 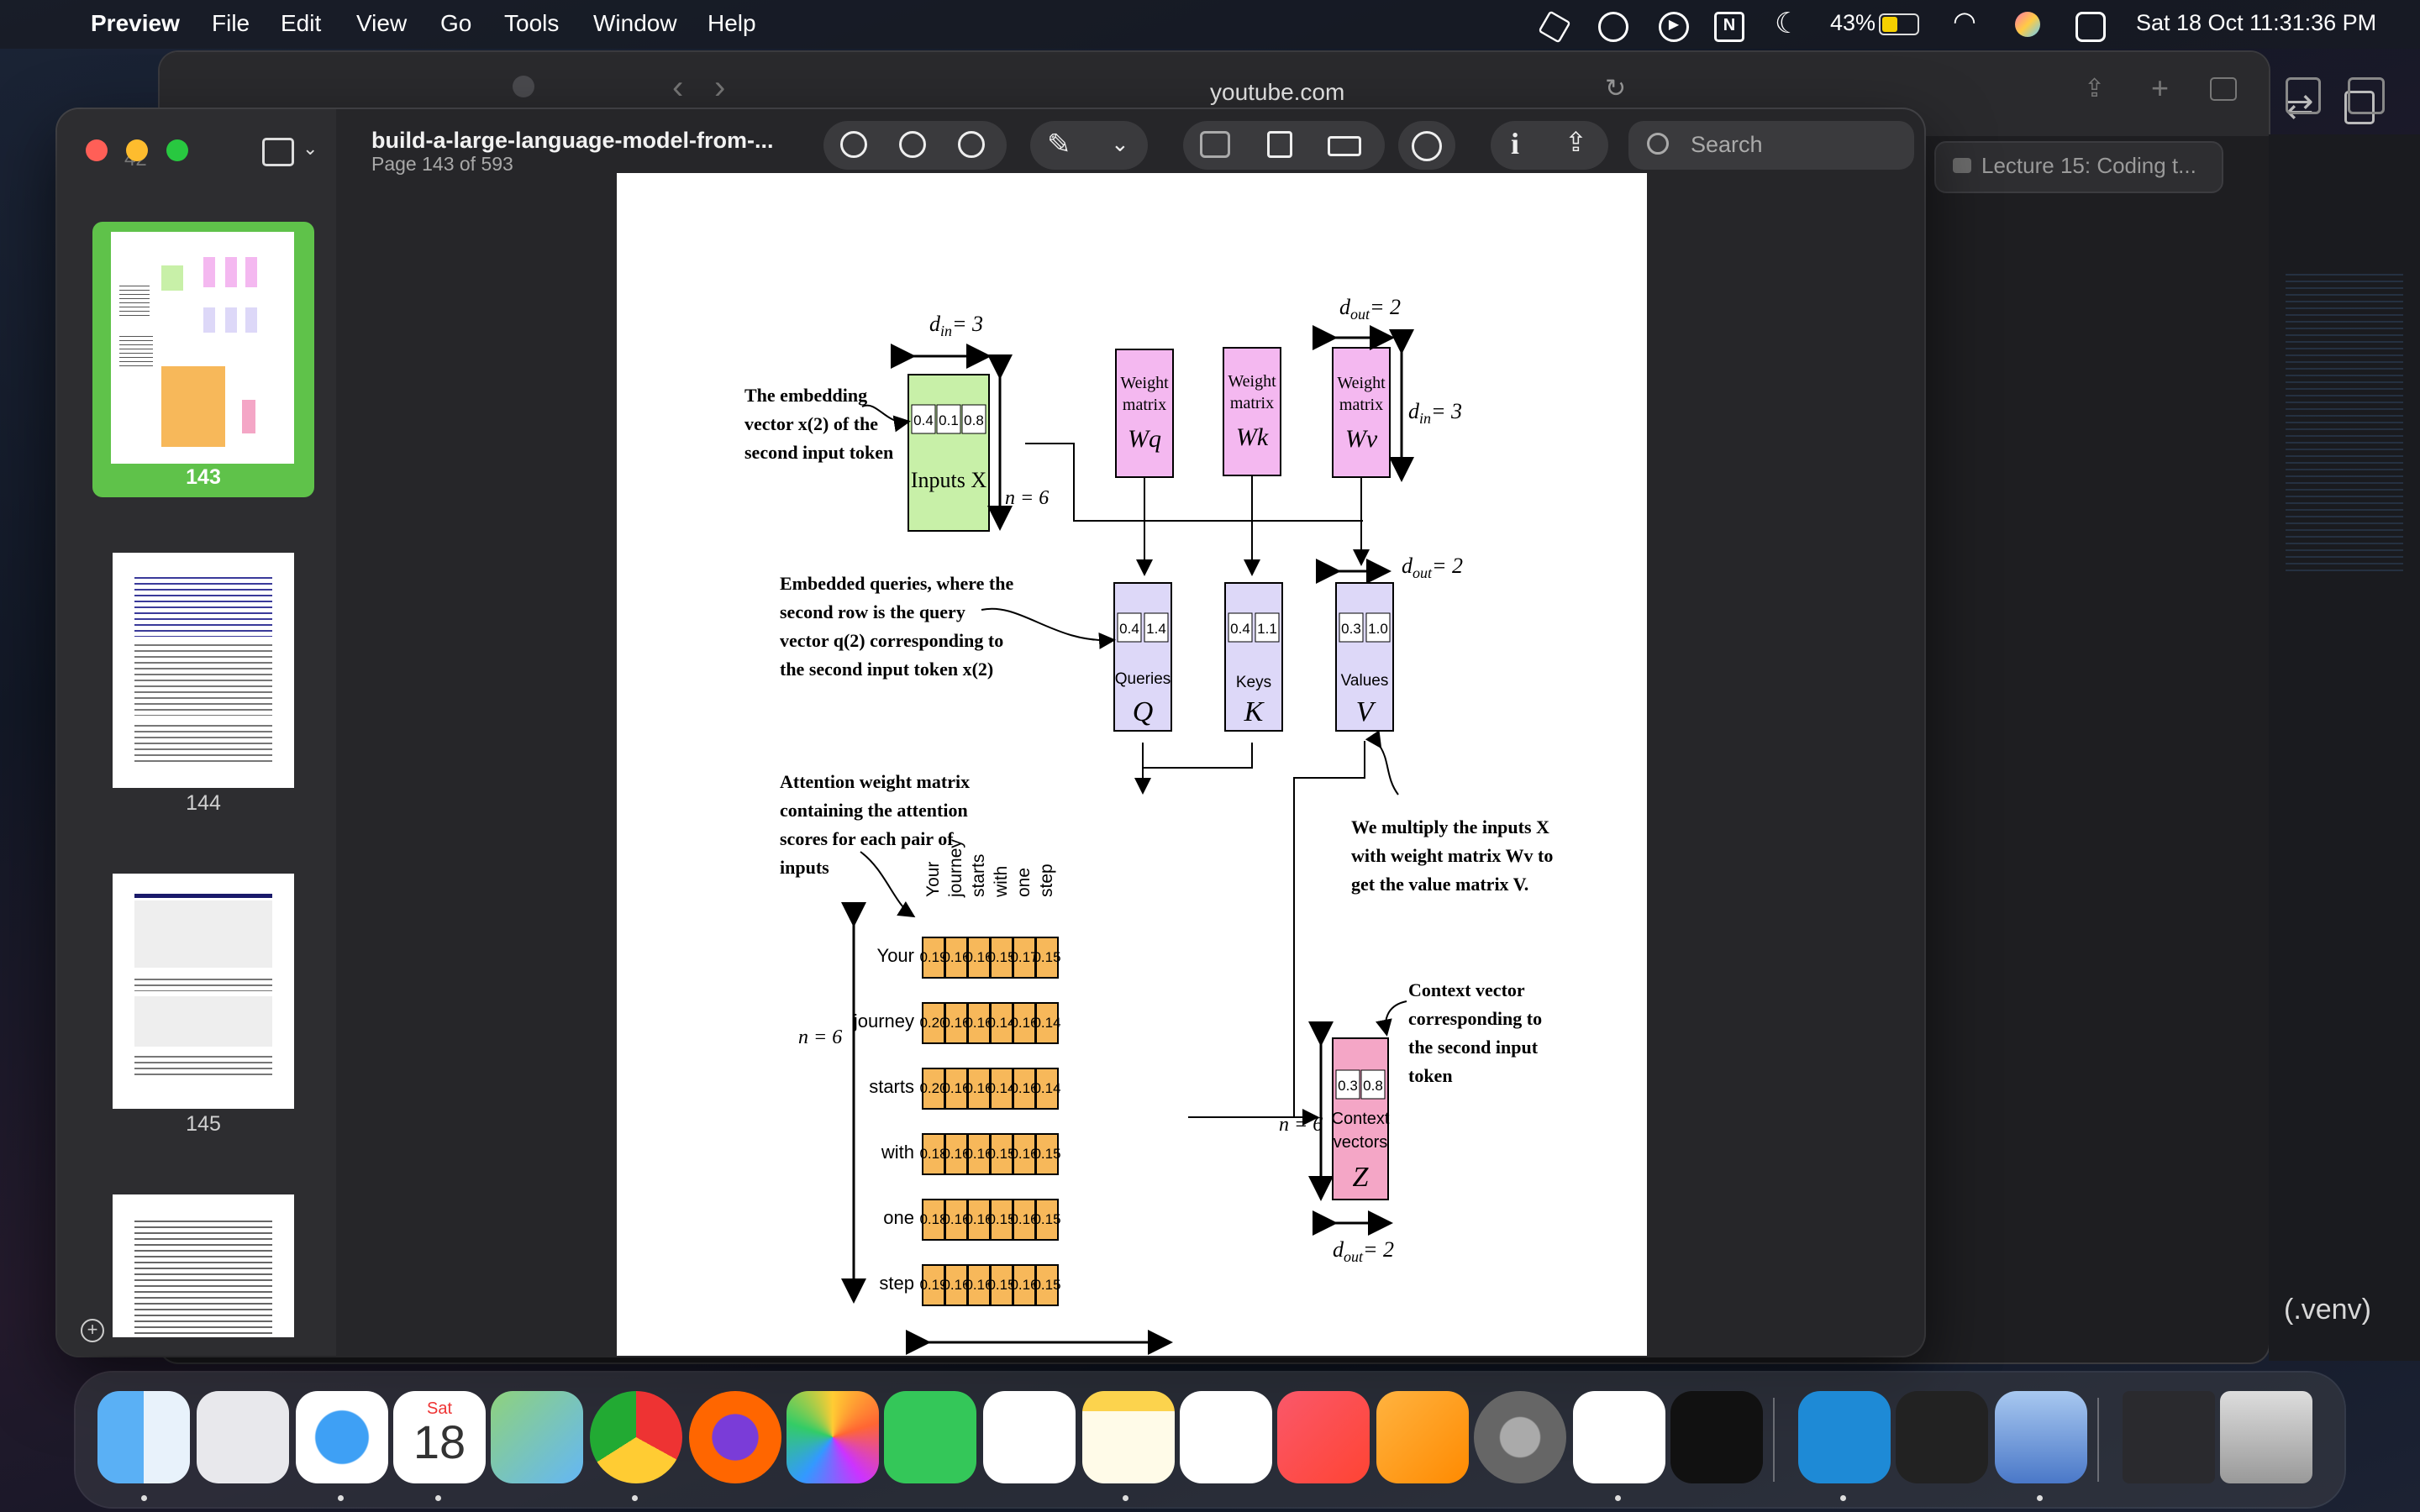 What do you see at coordinates (2160, 88) in the screenshot?
I see `new-tab-icon: +` at bounding box center [2160, 88].